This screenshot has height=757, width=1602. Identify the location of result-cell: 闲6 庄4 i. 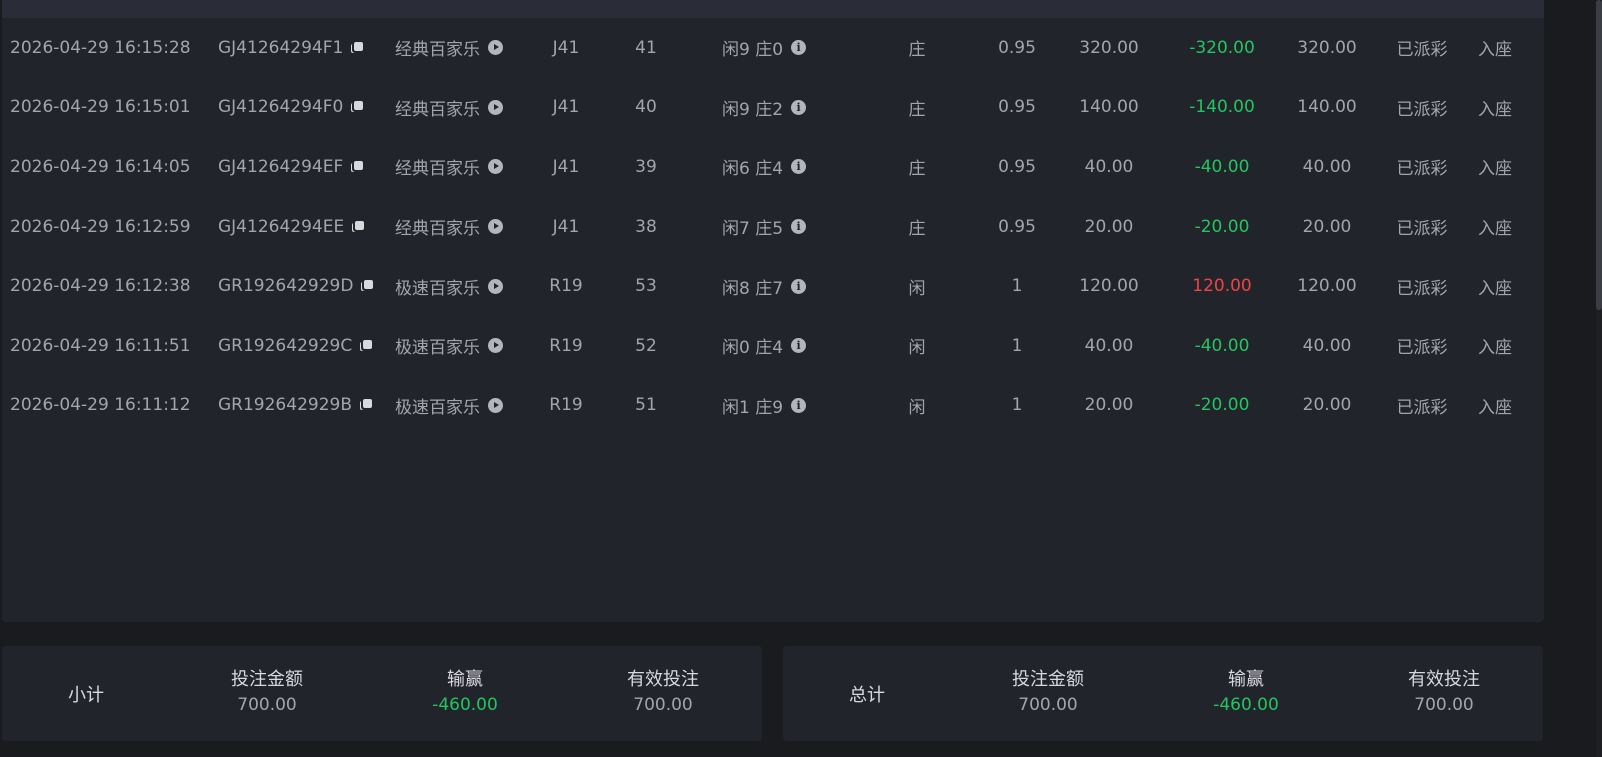
(764, 167).